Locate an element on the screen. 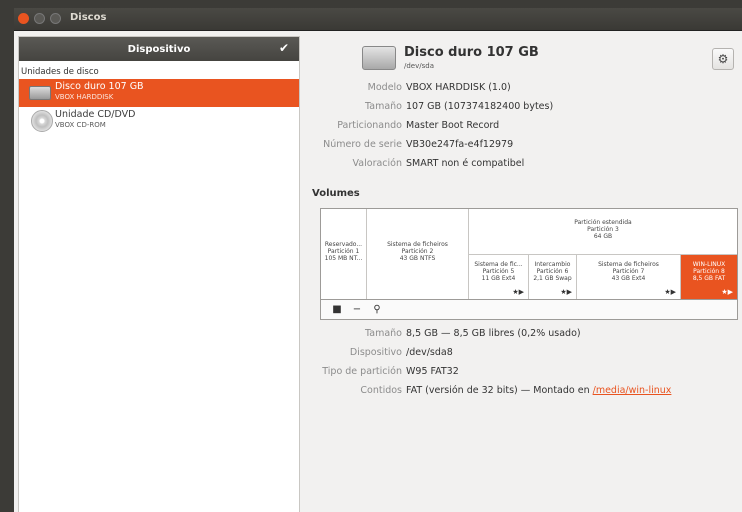 This screenshot has width=742, height=512. segment-line: Partición 7 is located at coordinates (628, 271).